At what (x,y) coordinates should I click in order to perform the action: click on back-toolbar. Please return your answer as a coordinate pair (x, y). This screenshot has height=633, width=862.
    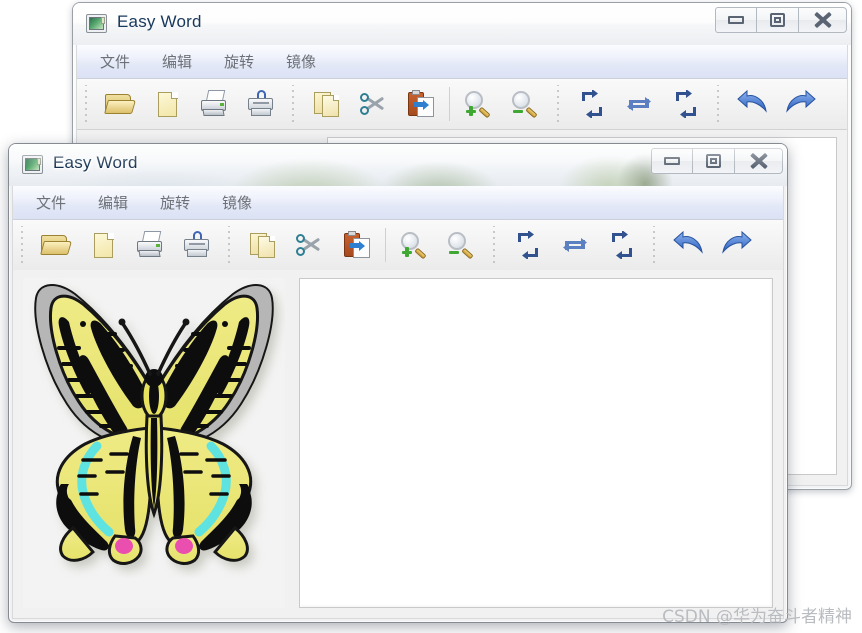
    Looking at the image, I should click on (462, 104).